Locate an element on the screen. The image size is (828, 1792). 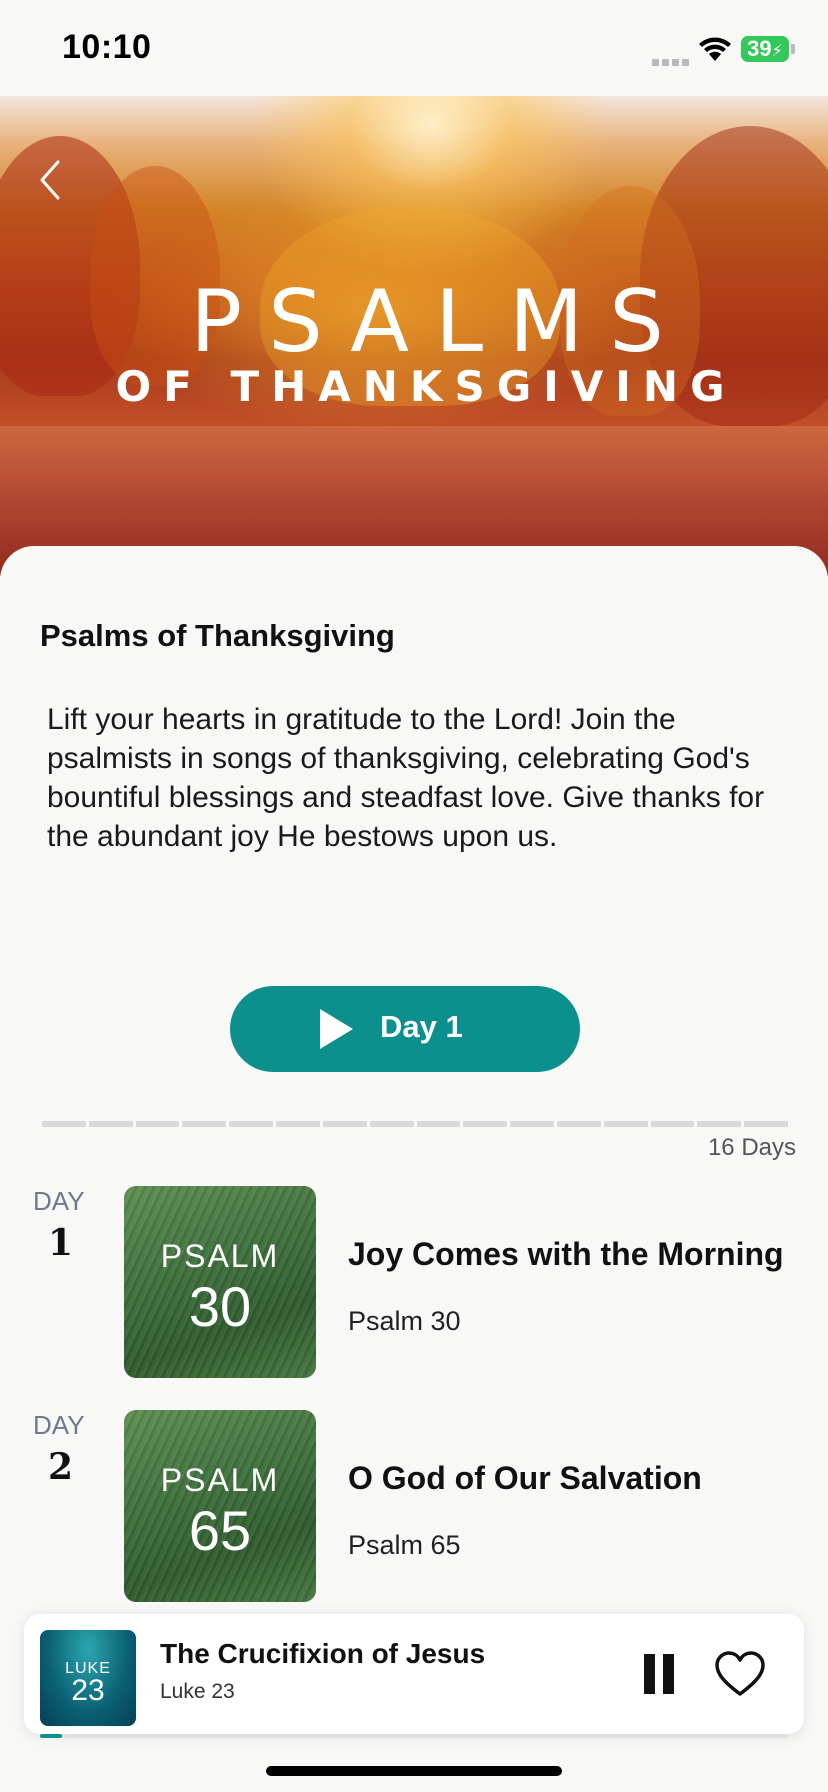
day-reference: Psalm 30 is located at coordinates (404, 1321).